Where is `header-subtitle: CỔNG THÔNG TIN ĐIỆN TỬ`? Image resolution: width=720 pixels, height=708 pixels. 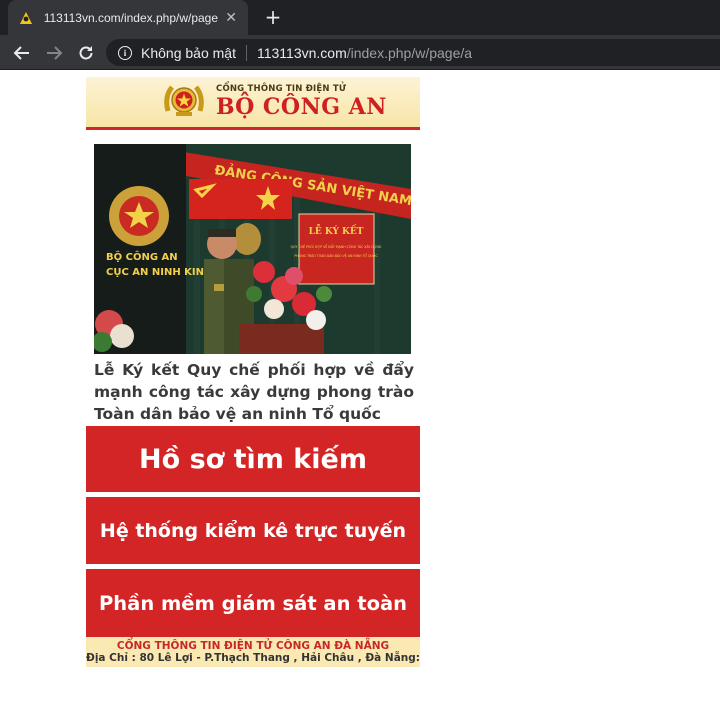 header-subtitle: CỔNG THÔNG TIN ĐIỆN TỬ is located at coordinates (281, 89).